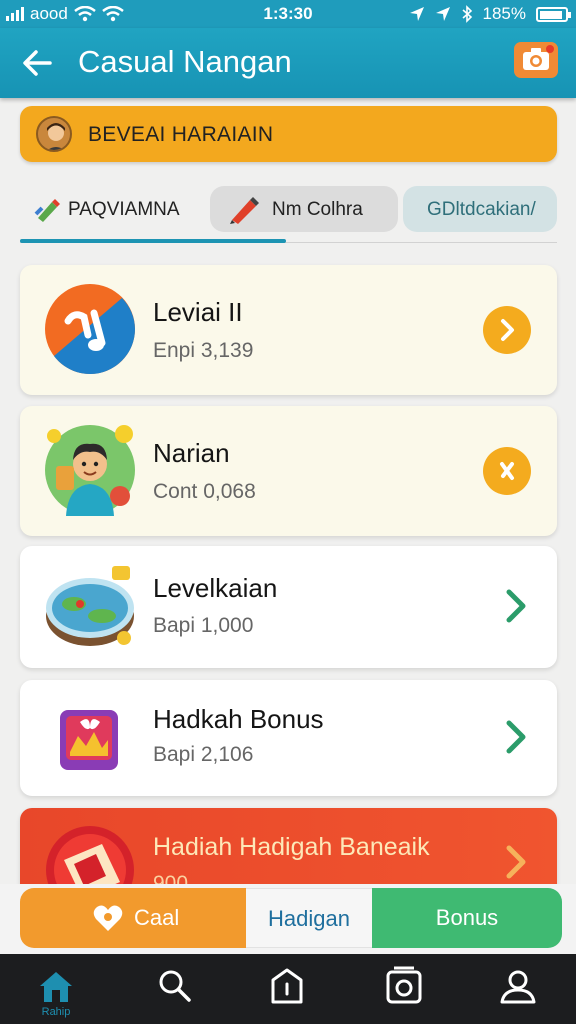 The height and width of the screenshot is (1024, 576). I want to click on tab-label: PAQVIAMNA, so click(124, 209).